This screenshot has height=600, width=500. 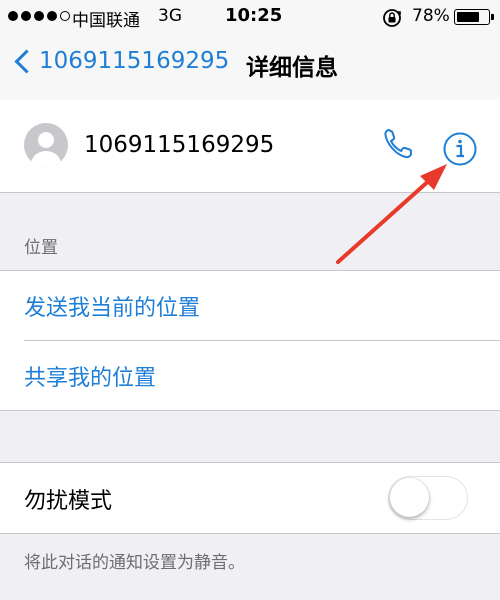 I want to click on status-bar: 中国联通 3G 10:25 78%, so click(x=250, y=17).